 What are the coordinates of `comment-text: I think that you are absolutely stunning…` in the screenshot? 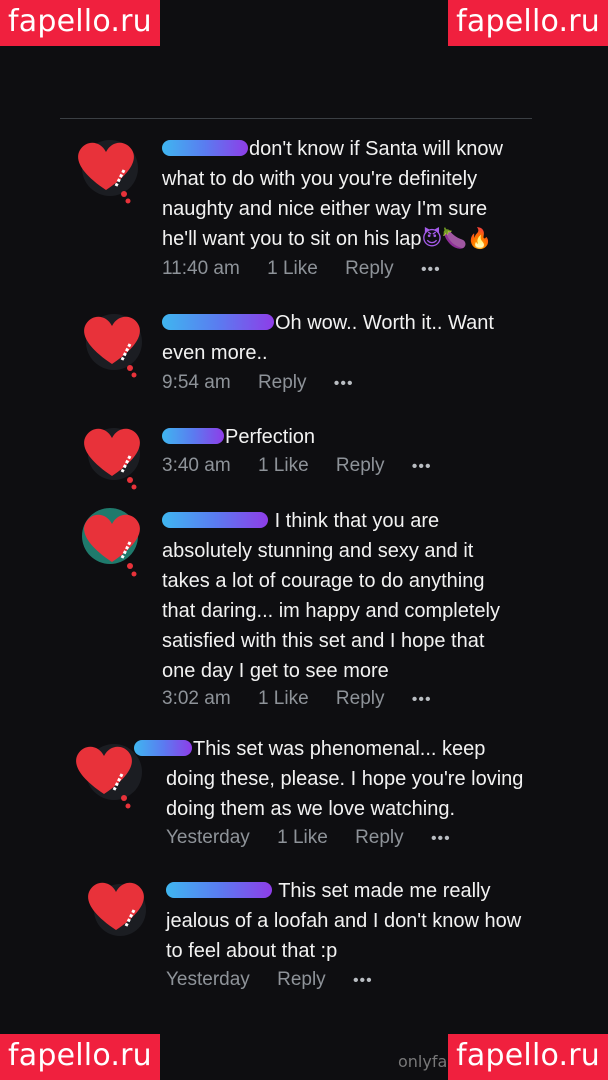 It's located at (331, 596).